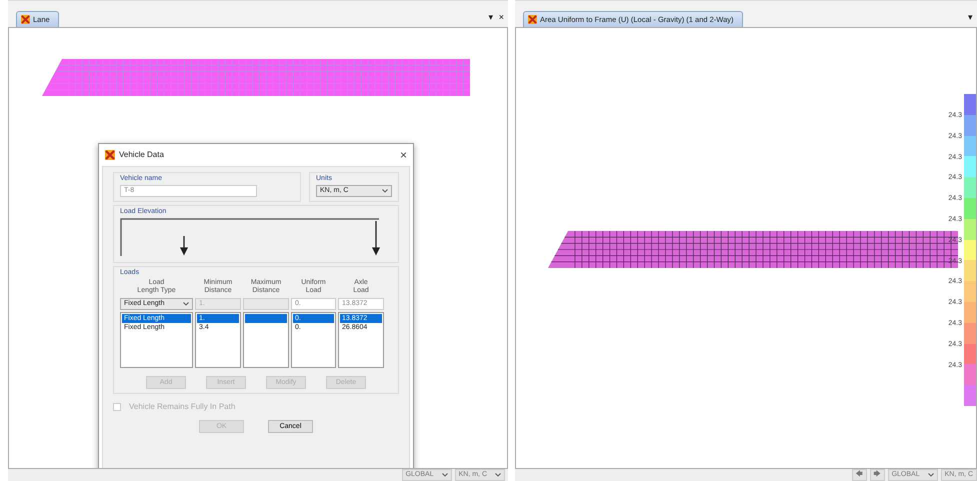 The height and width of the screenshot is (481, 977). Describe the element at coordinates (266, 340) in the screenshot. I see `list-box` at that location.